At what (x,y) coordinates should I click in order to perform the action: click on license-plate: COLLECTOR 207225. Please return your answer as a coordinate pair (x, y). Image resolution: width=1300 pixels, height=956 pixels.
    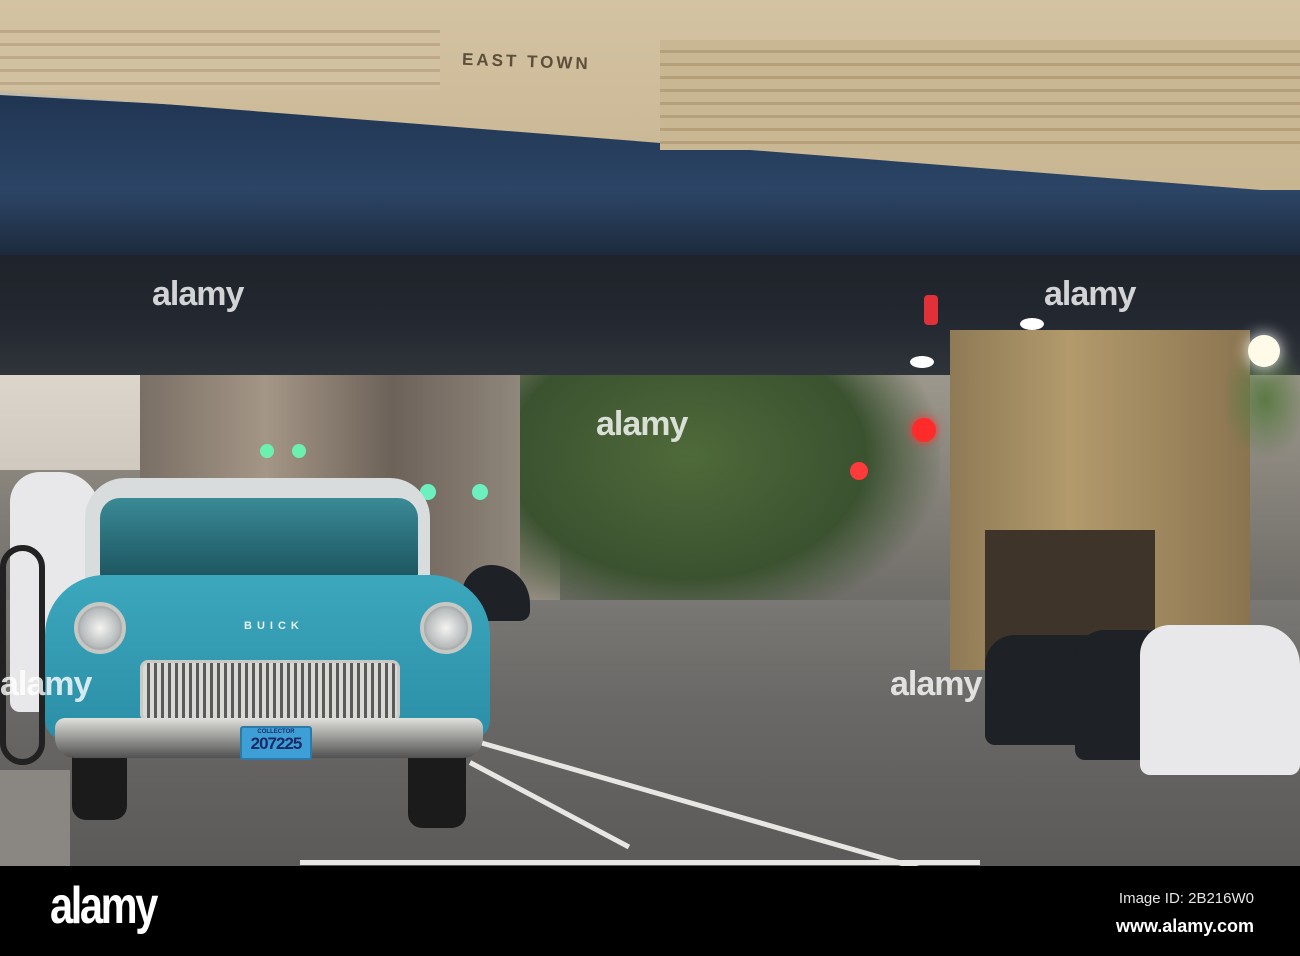
    Looking at the image, I should click on (276, 743).